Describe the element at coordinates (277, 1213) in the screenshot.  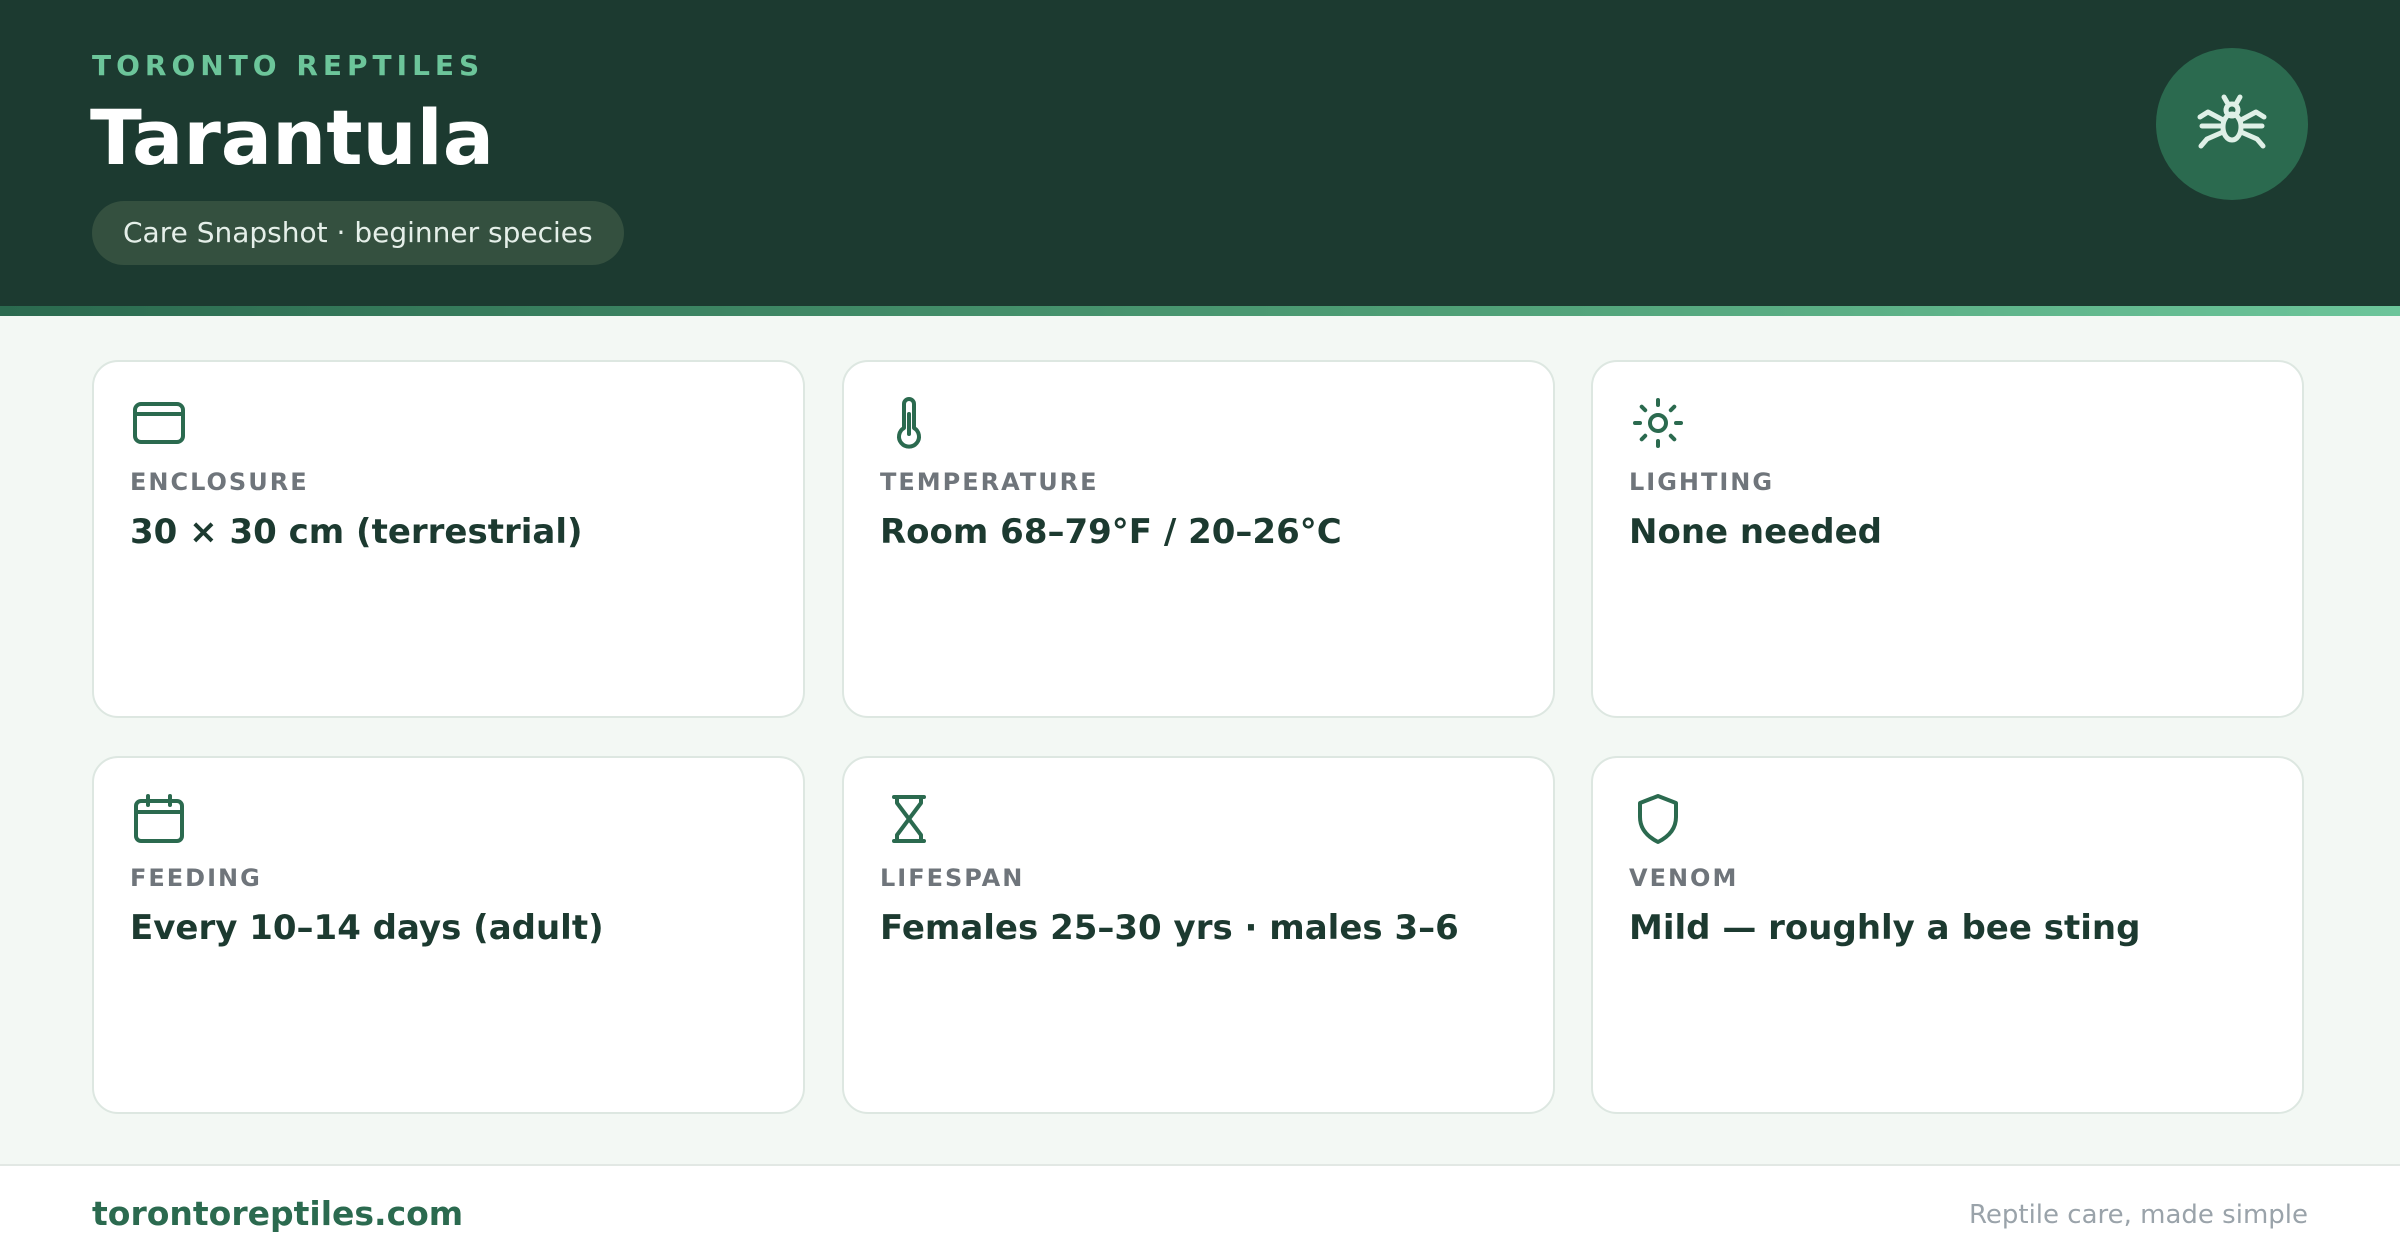
I see `footer-site-link: torontoreptiles.com` at that location.